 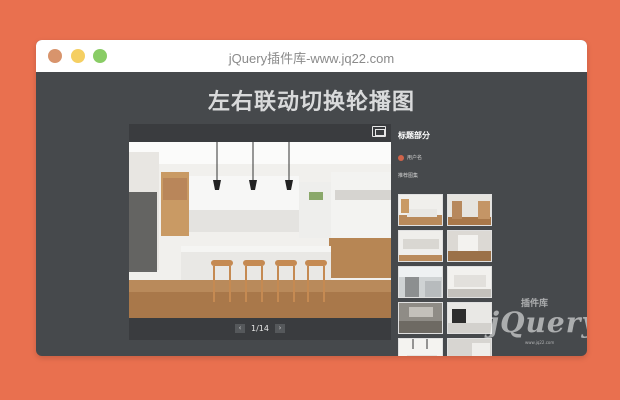 I want to click on next-button: ›, so click(x=279, y=328).